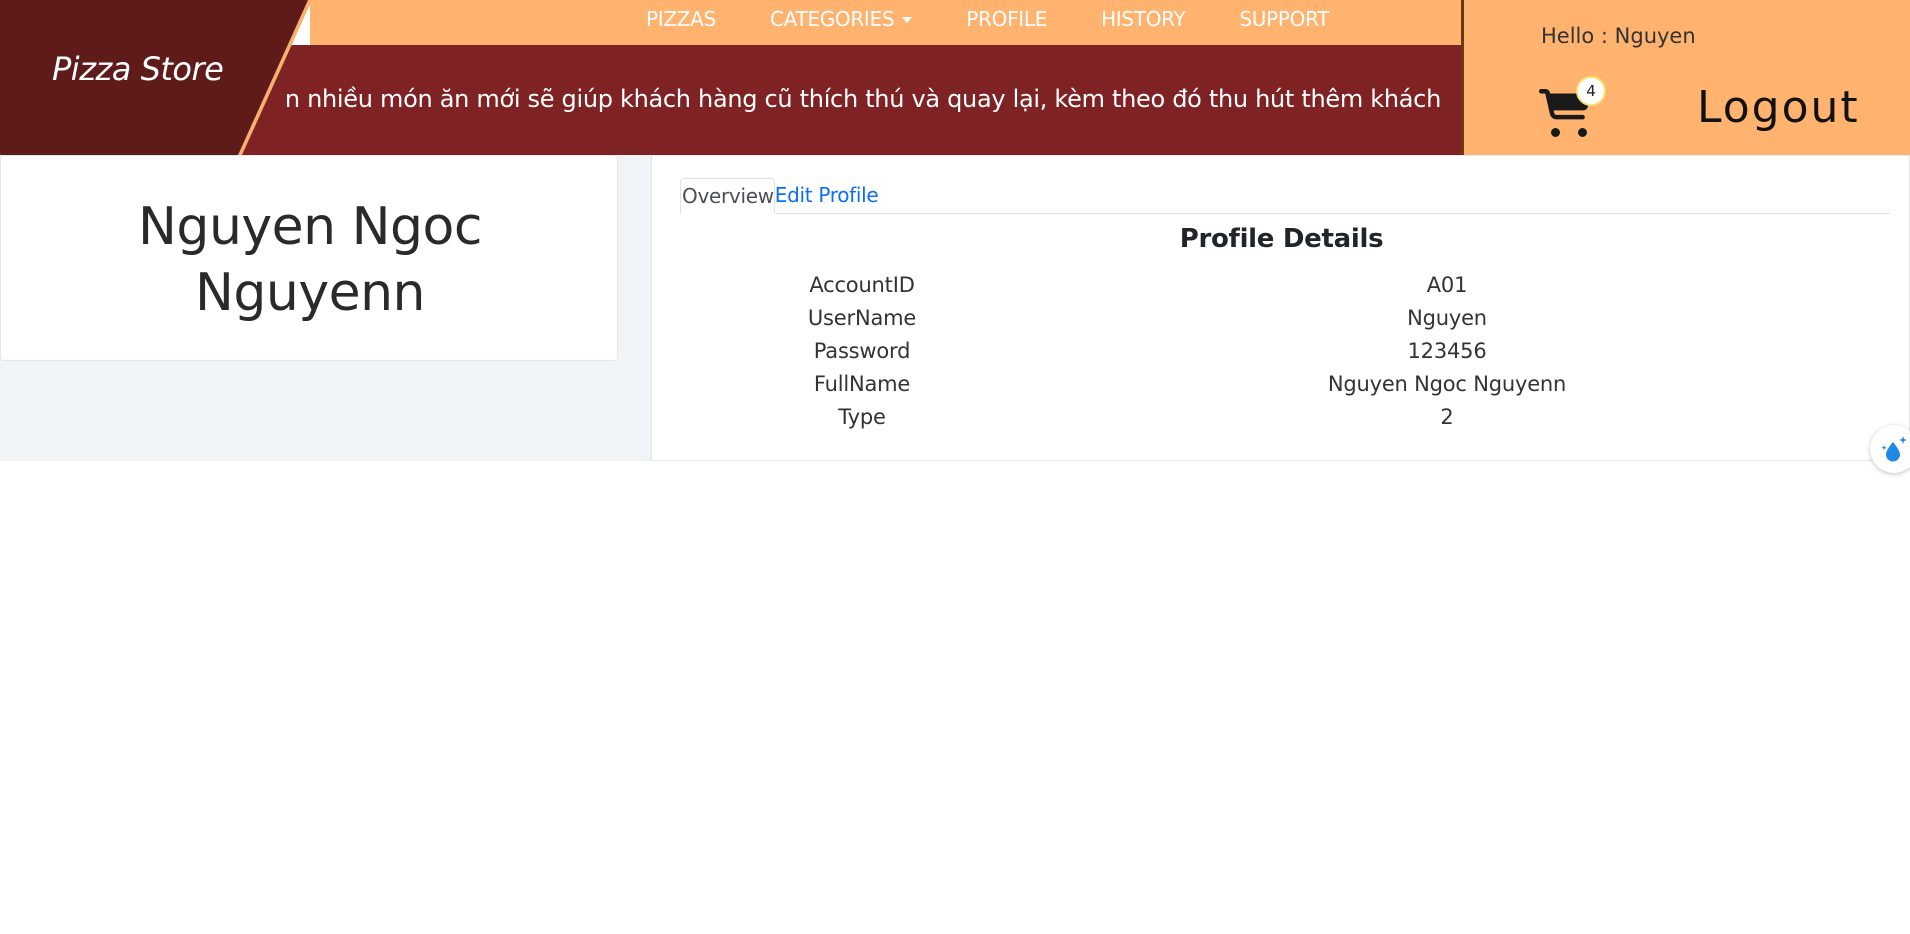 The width and height of the screenshot is (1910, 934). Describe the element at coordinates (1890, 449) in the screenshot. I see `floating-assistant-button` at that location.